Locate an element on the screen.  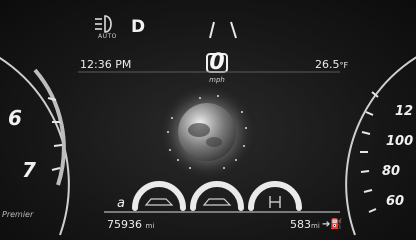
range-unit: mi is located at coordinates (315, 226).